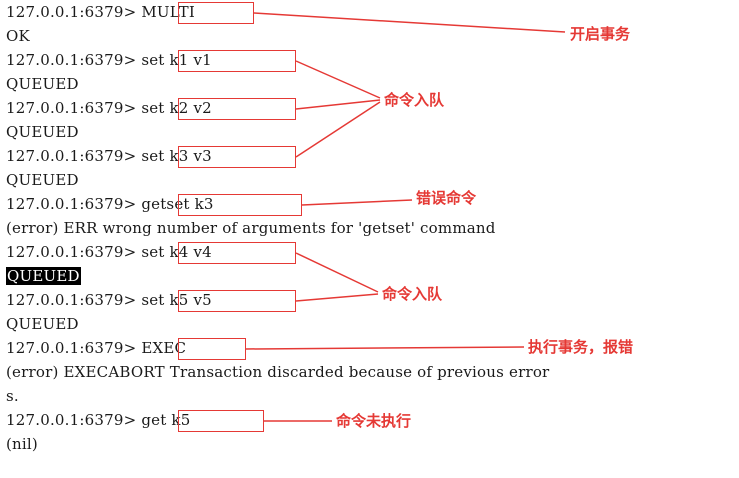 The image size is (739, 478). What do you see at coordinates (600, 34) in the screenshot?
I see `annotation-start-transaction: 开启事务` at bounding box center [600, 34].